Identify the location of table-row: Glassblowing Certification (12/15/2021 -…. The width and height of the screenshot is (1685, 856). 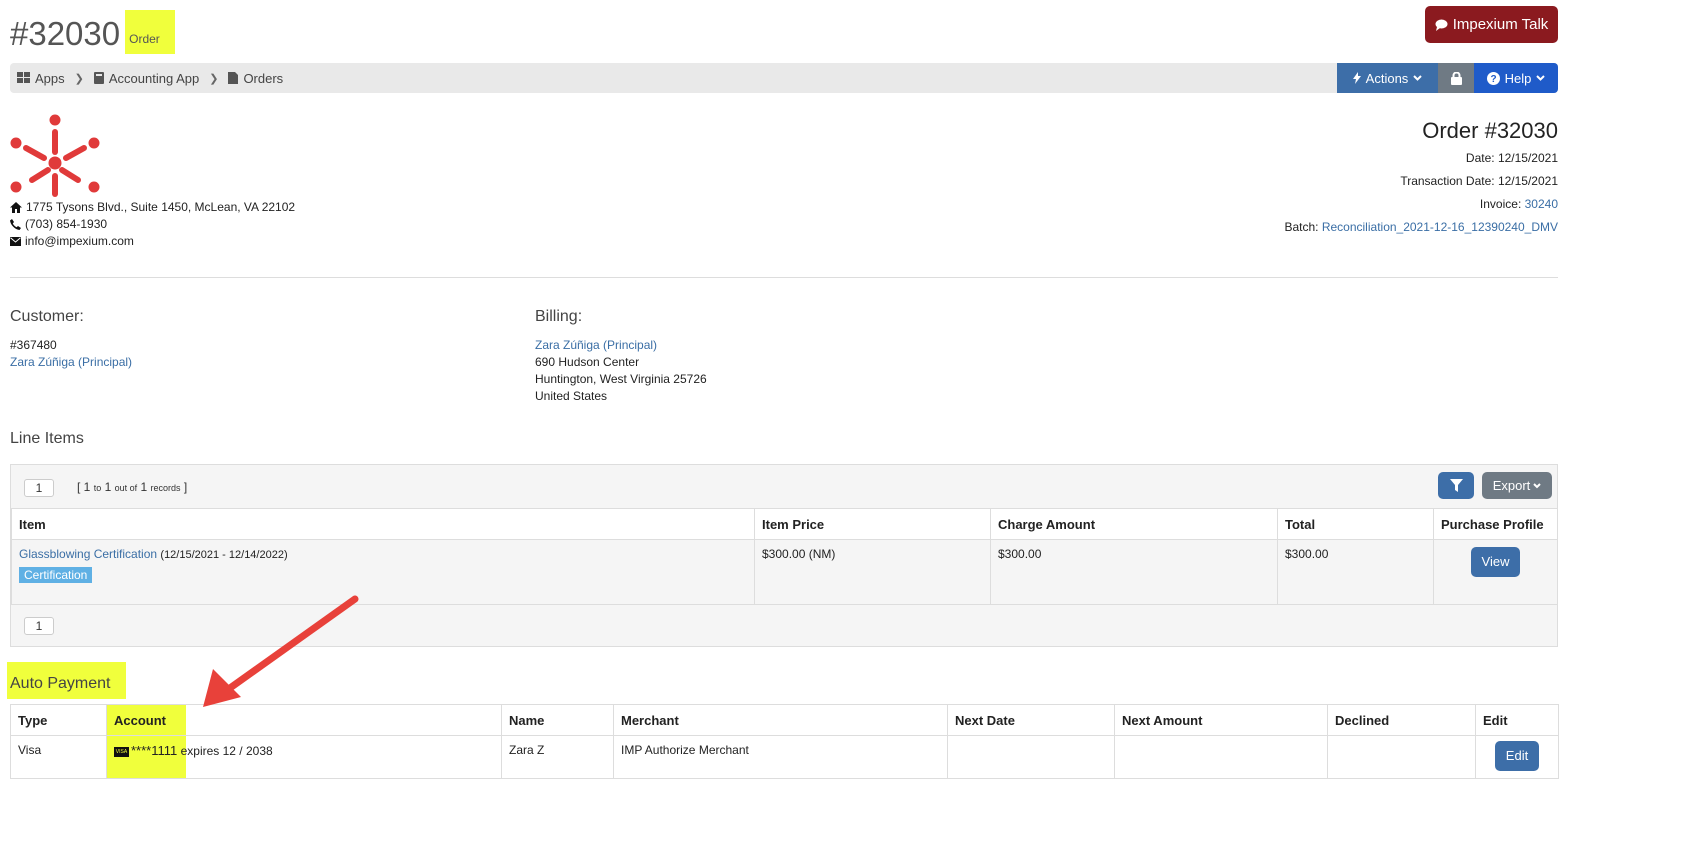
(784, 572).